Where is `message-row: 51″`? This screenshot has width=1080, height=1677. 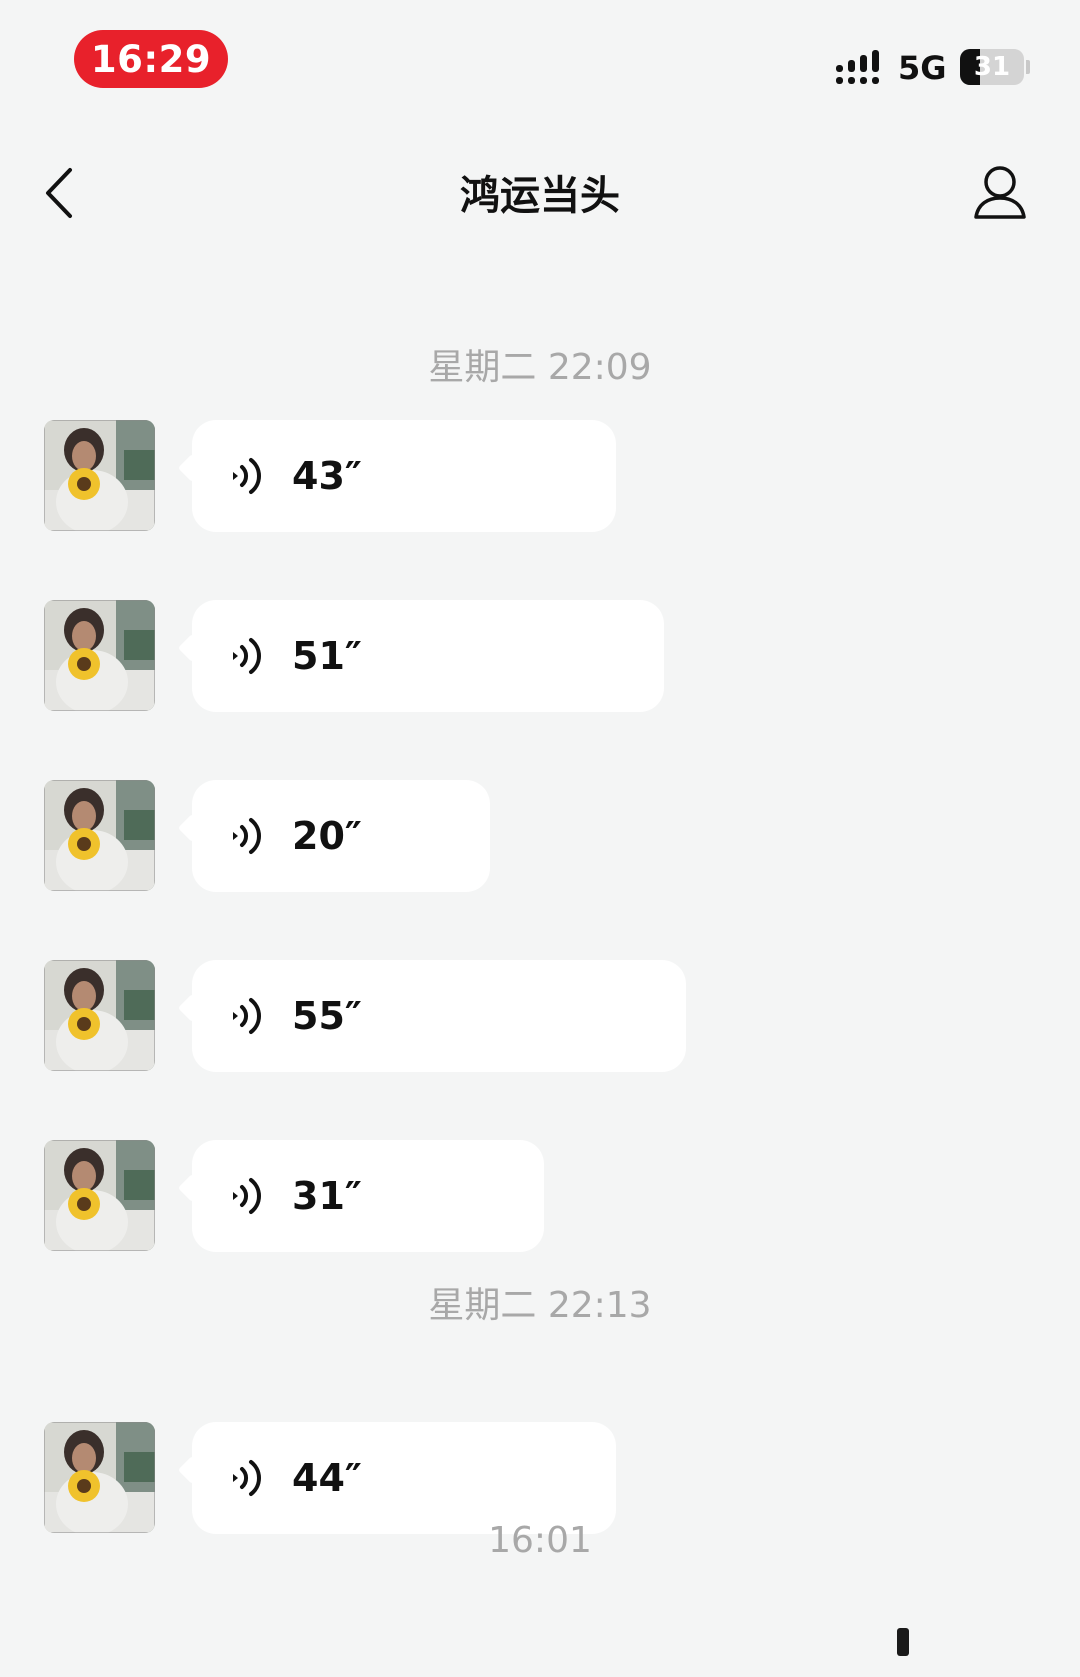 message-row: 51″ is located at coordinates (540, 656).